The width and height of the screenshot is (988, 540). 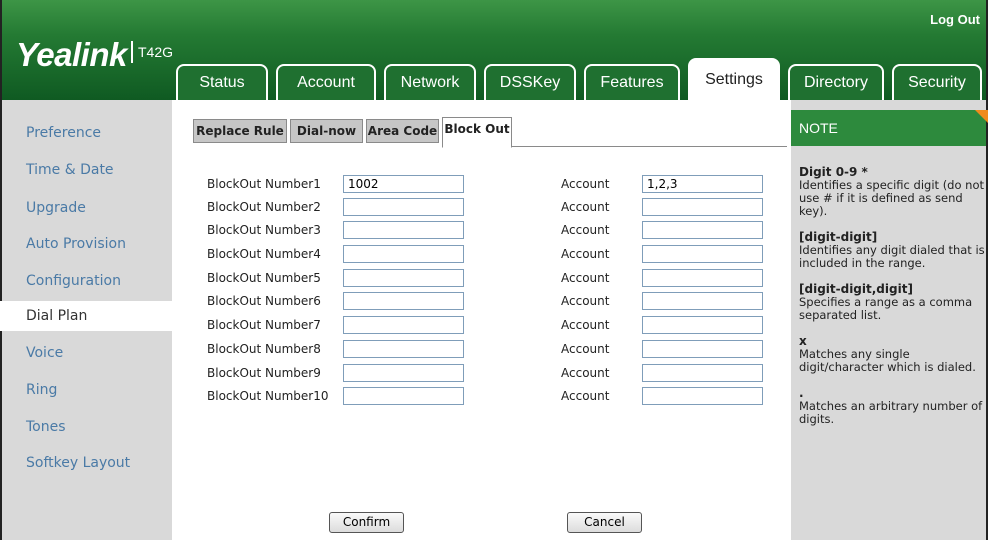 What do you see at coordinates (632, 82) in the screenshot?
I see `tab-features: Features` at bounding box center [632, 82].